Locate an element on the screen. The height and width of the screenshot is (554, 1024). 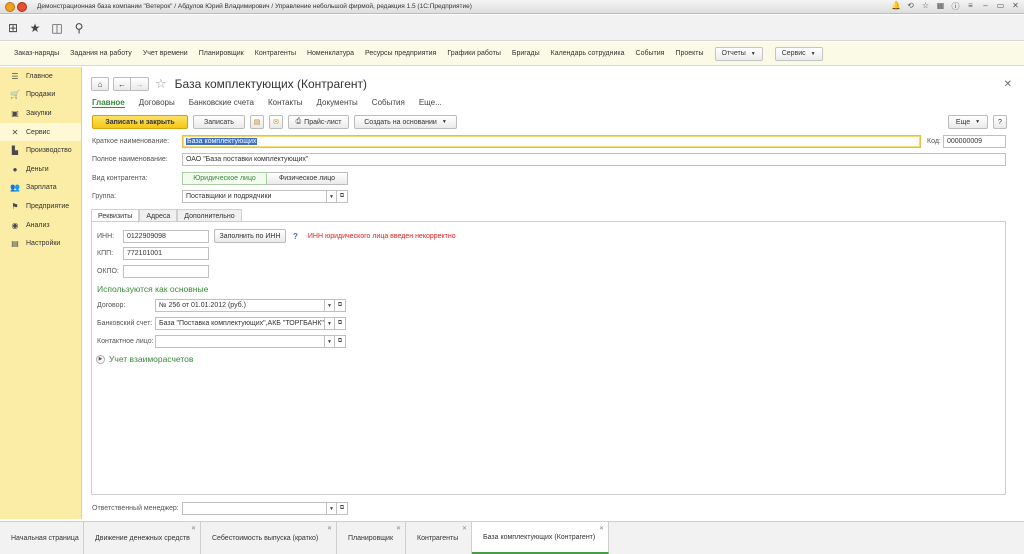
window-tab: Себестоимость выпуска (кратко) ✕ is located at coordinates (269, 538).